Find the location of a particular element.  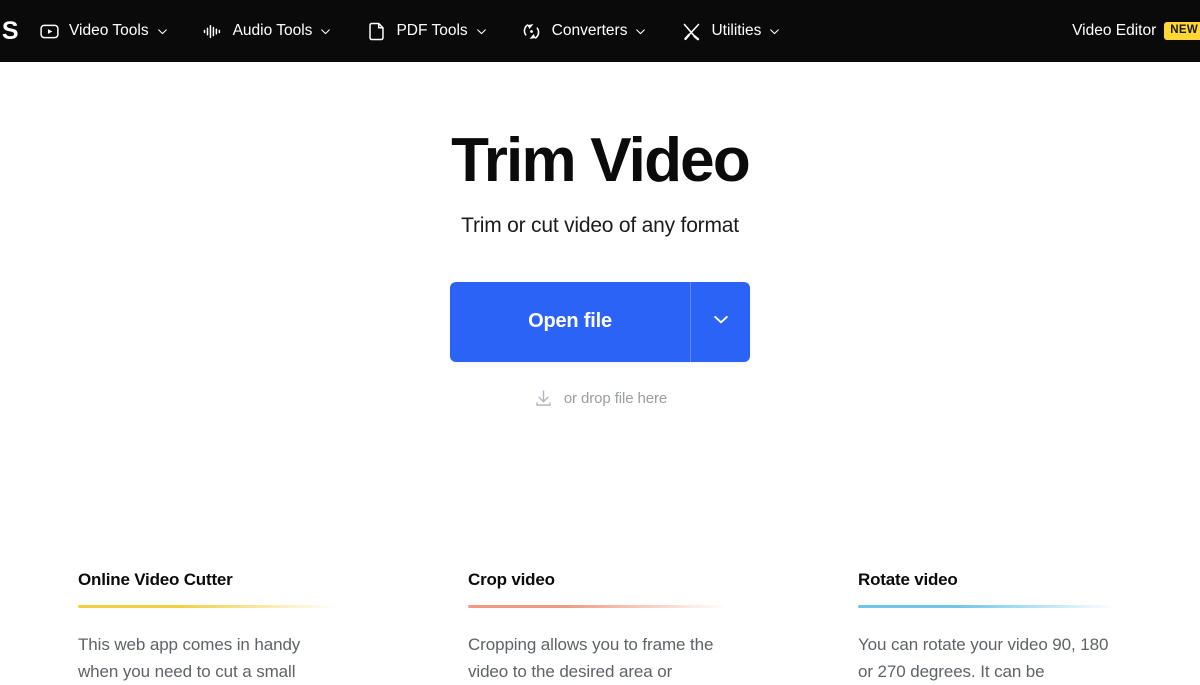

nav-item-label: Video Tools is located at coordinates (109, 30).